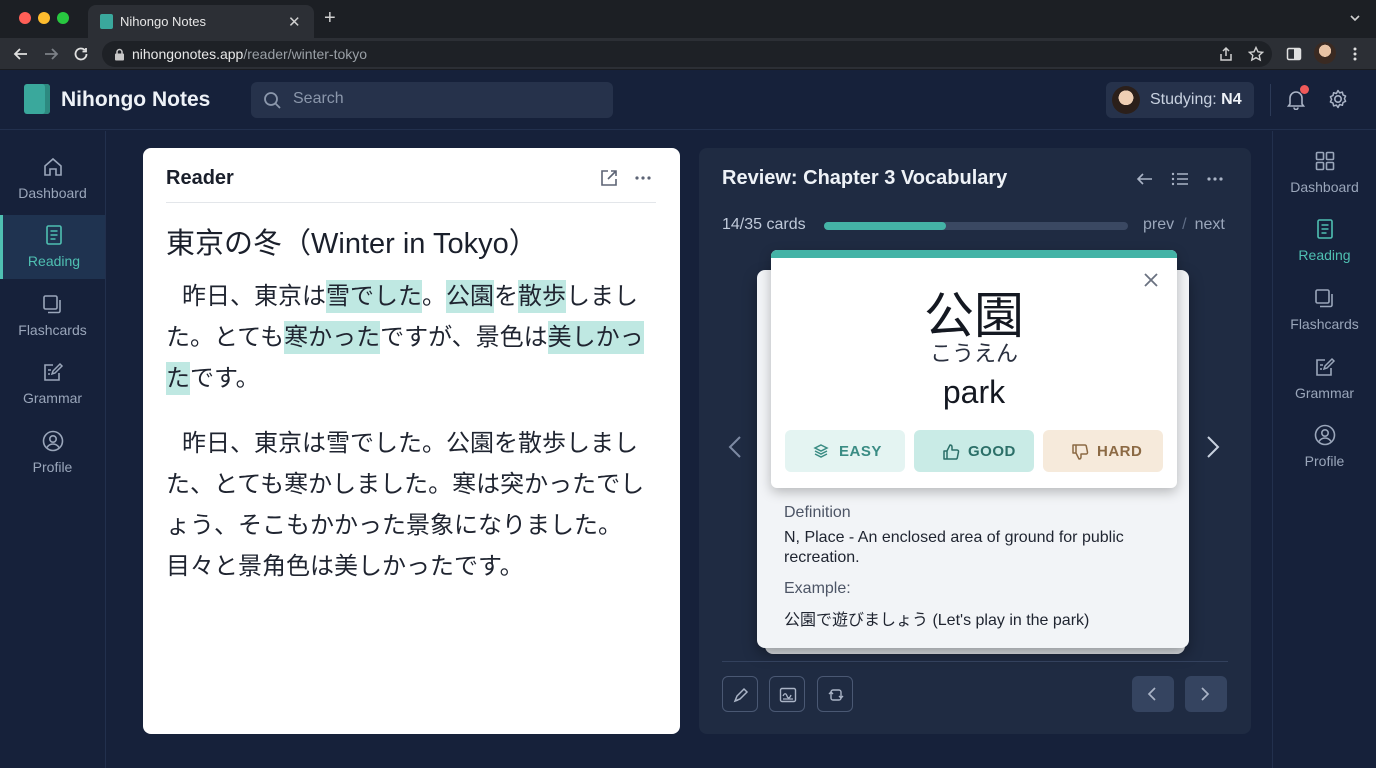 The height and width of the screenshot is (768, 1376). I want to click on paragraph-text: ですが、景色は, so click(464, 337).